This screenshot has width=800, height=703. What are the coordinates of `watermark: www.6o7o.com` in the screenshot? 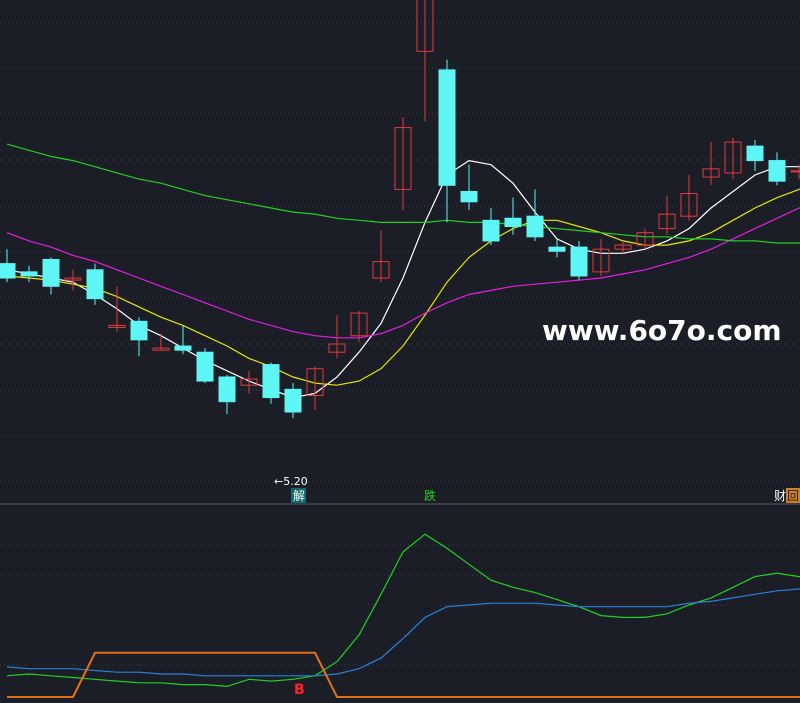 It's located at (662, 330).